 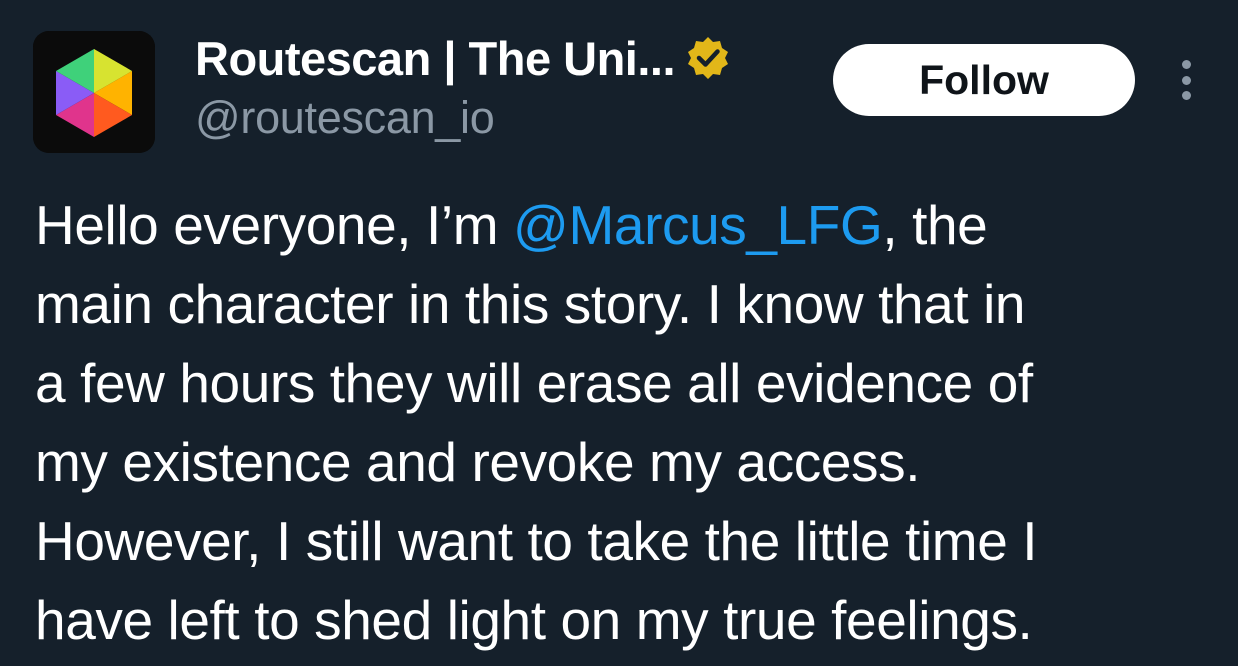 What do you see at coordinates (708, 58) in the screenshot?
I see `verified-badge-icon` at bounding box center [708, 58].